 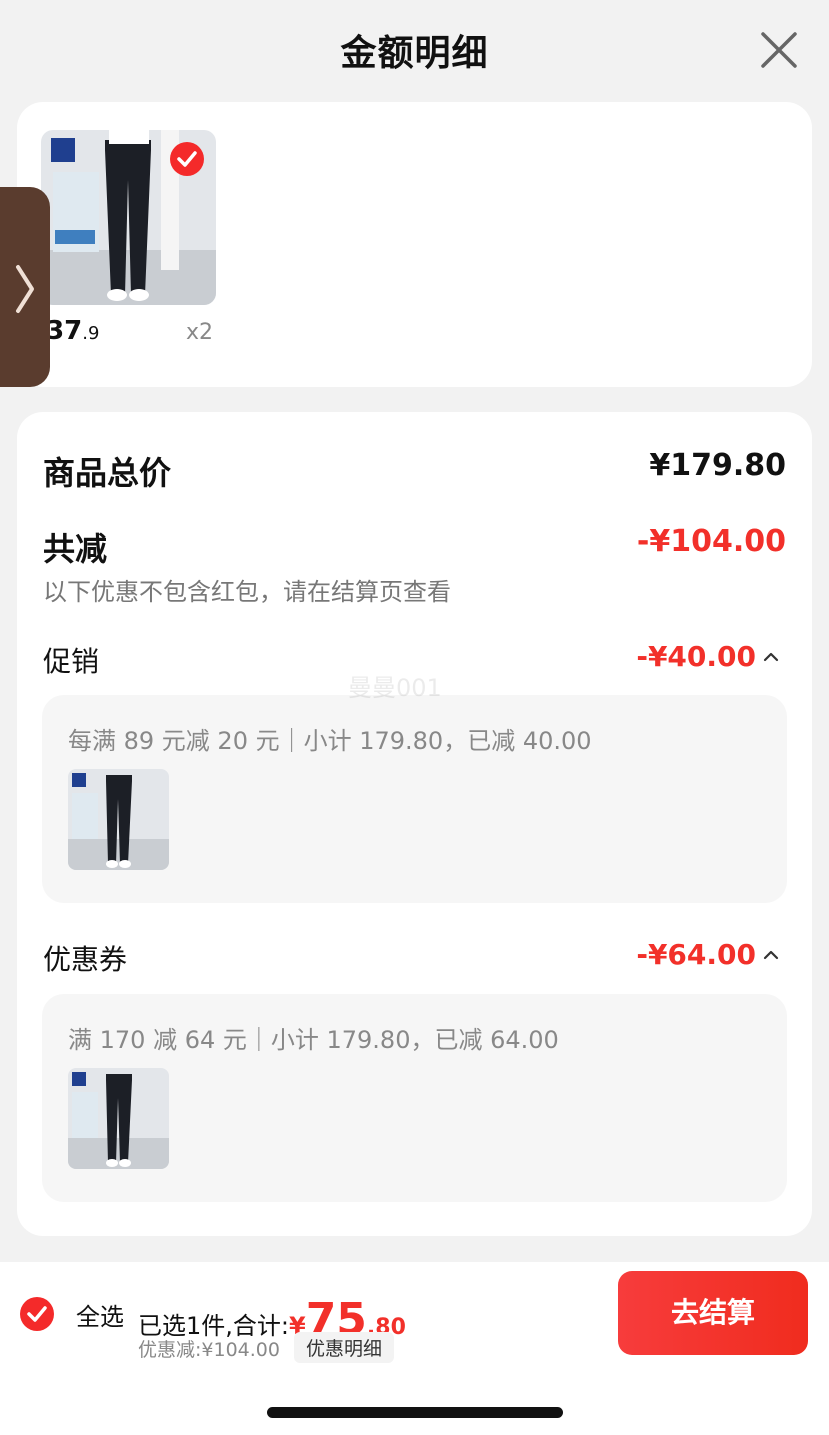 I want to click on coupon-product-thumb, so click(x=118, y=1118).